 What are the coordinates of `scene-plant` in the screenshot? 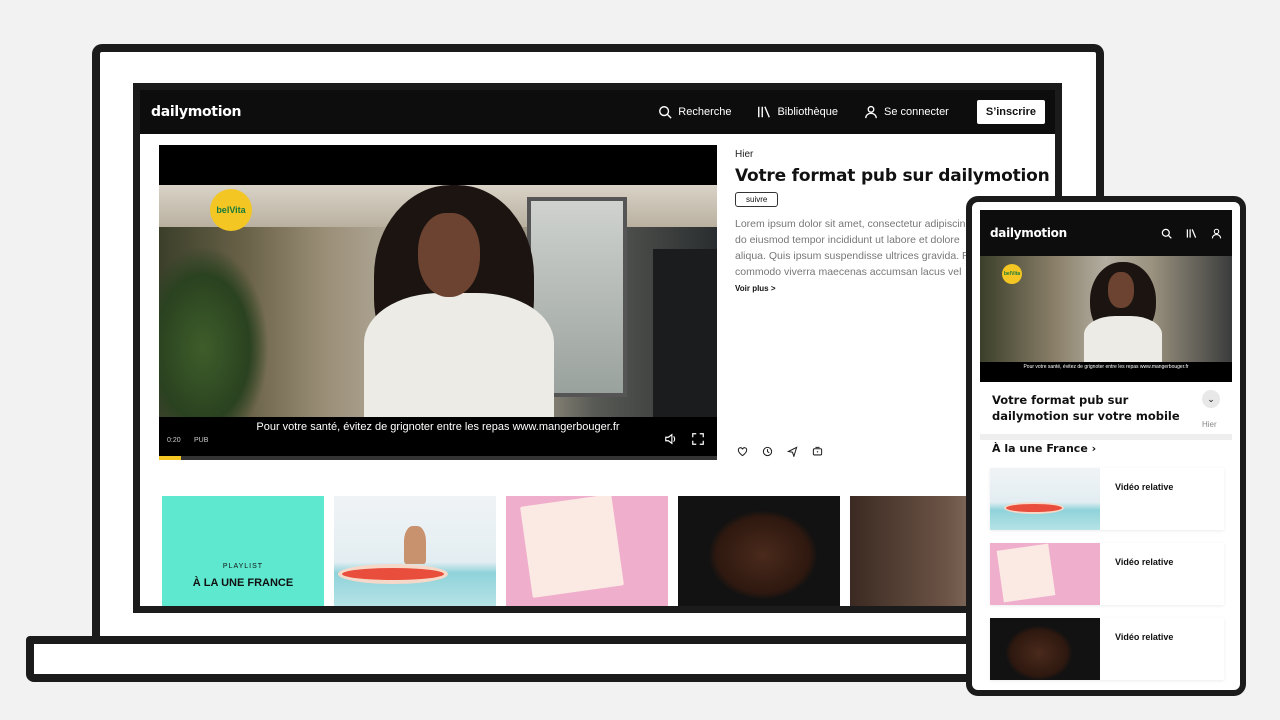 It's located at (214, 331).